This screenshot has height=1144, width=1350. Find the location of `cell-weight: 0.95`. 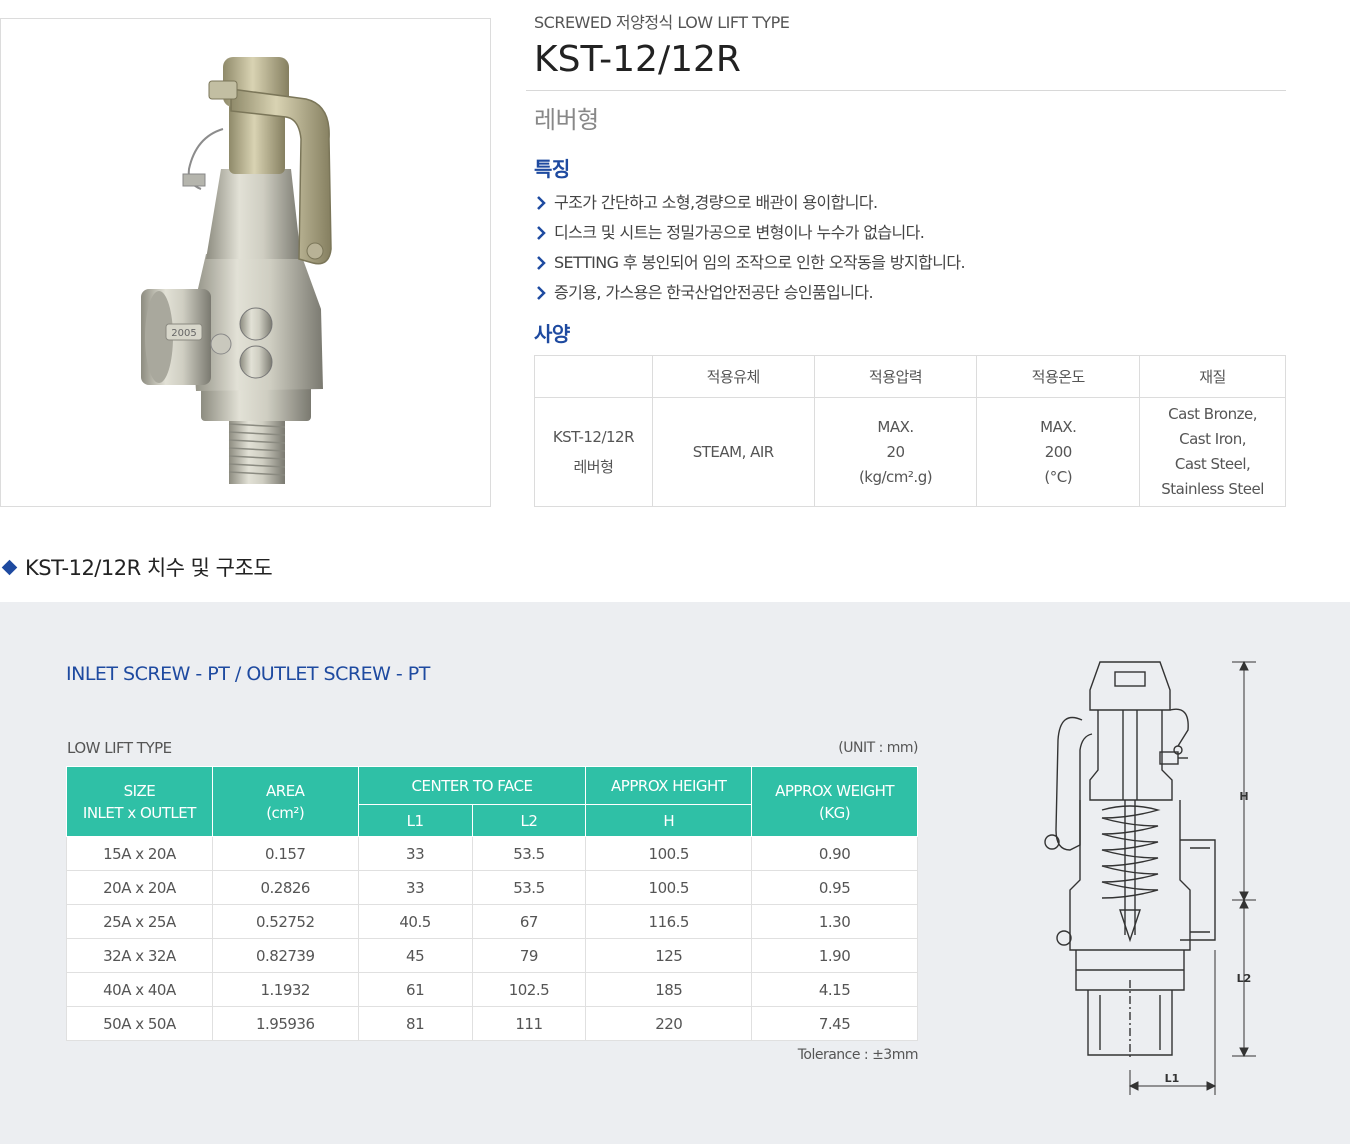

cell-weight: 0.95 is located at coordinates (834, 887).